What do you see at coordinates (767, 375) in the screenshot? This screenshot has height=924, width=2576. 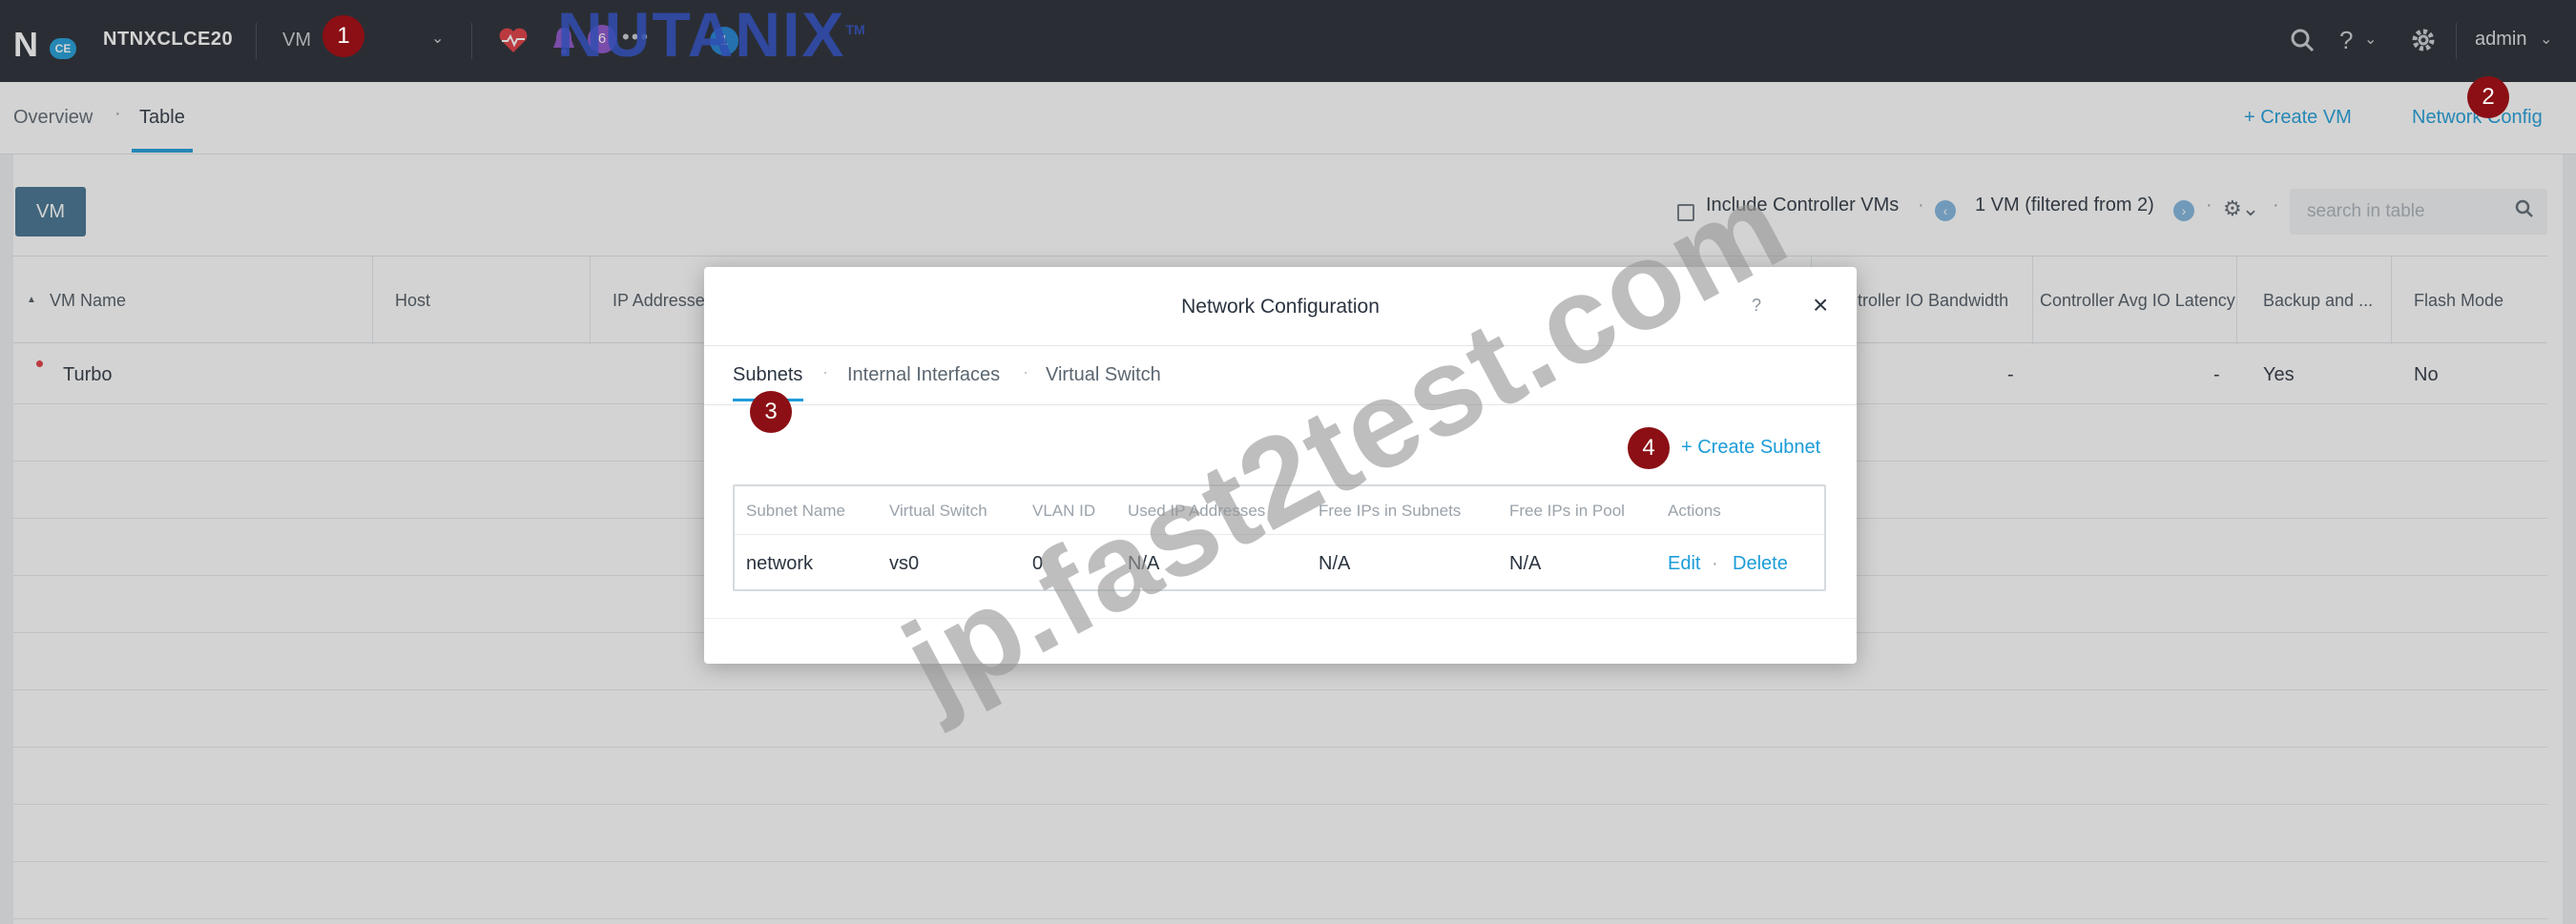 I see `tab-subnets: Subnets` at bounding box center [767, 375].